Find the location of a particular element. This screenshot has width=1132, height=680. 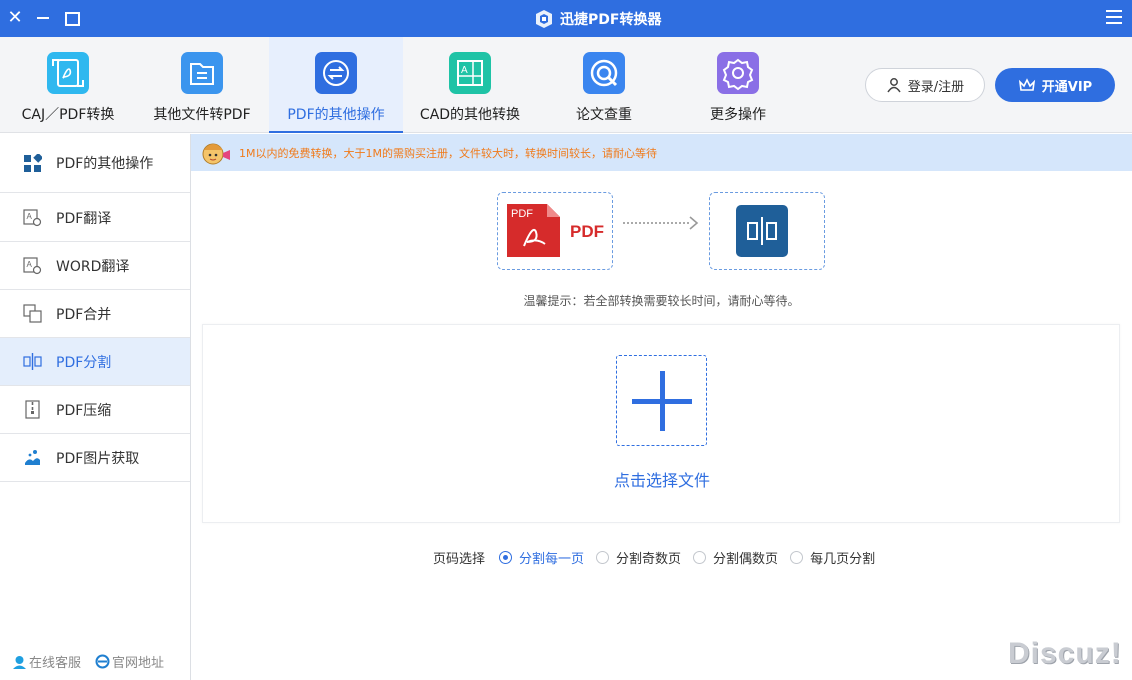

user-icon is located at coordinates (894, 85).